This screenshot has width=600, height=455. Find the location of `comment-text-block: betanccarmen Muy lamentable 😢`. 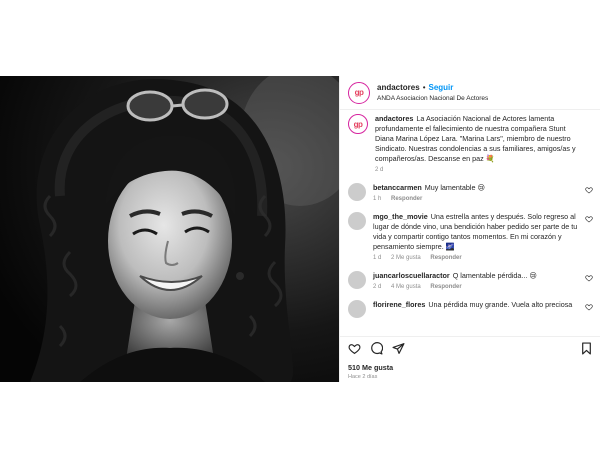

comment-text-block: betanccarmen Muy lamentable 😢 is located at coordinates (475, 188).